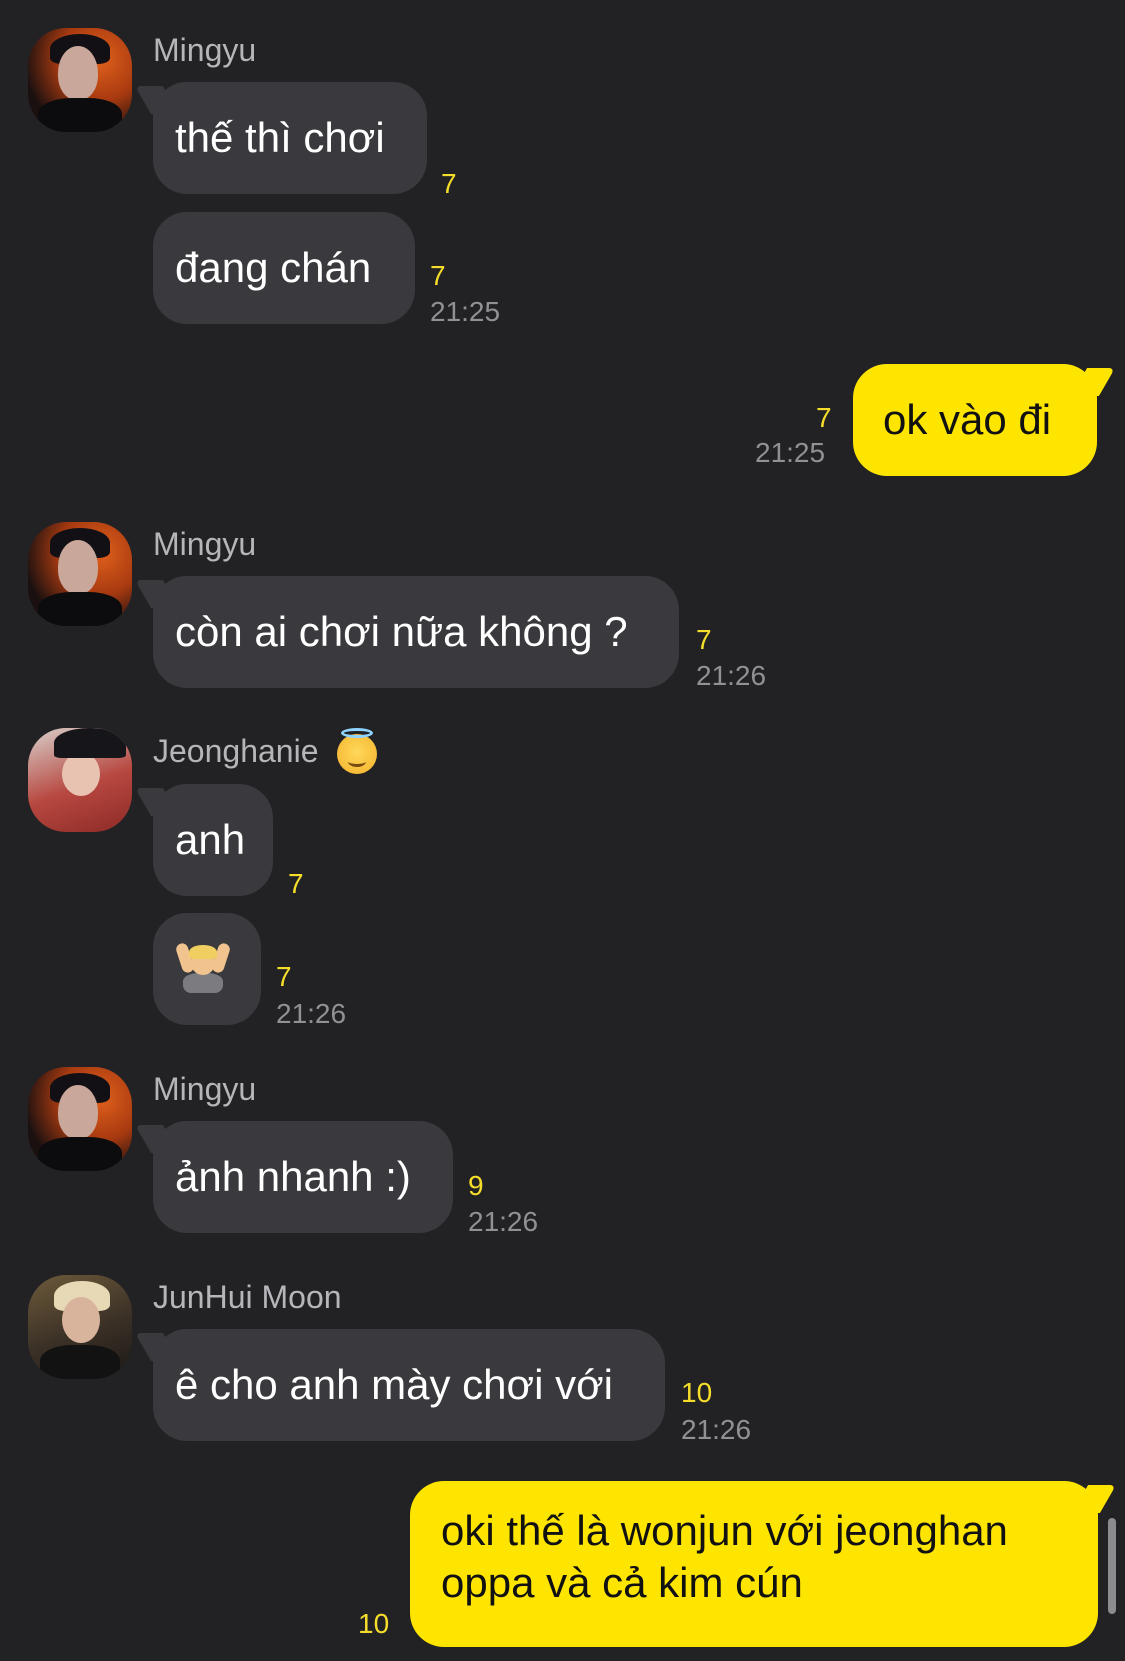 The image size is (1125, 1661). I want to click on message-bubble: anh, so click(213, 840).